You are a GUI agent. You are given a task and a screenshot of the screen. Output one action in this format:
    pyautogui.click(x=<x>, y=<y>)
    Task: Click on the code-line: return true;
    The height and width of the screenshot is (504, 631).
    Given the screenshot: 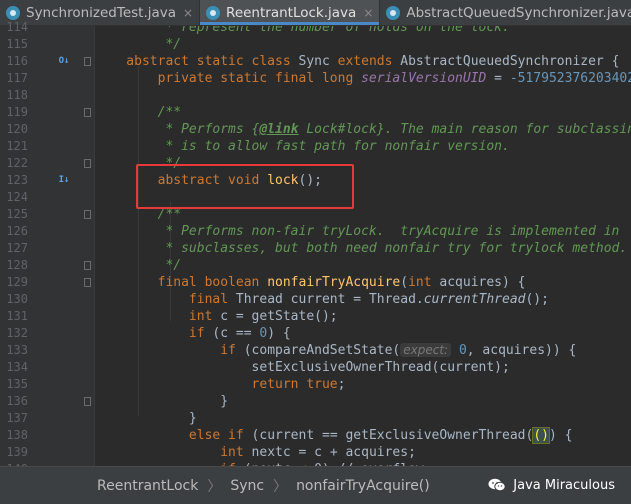 What is the action you would take?
    pyautogui.click(x=363, y=384)
    